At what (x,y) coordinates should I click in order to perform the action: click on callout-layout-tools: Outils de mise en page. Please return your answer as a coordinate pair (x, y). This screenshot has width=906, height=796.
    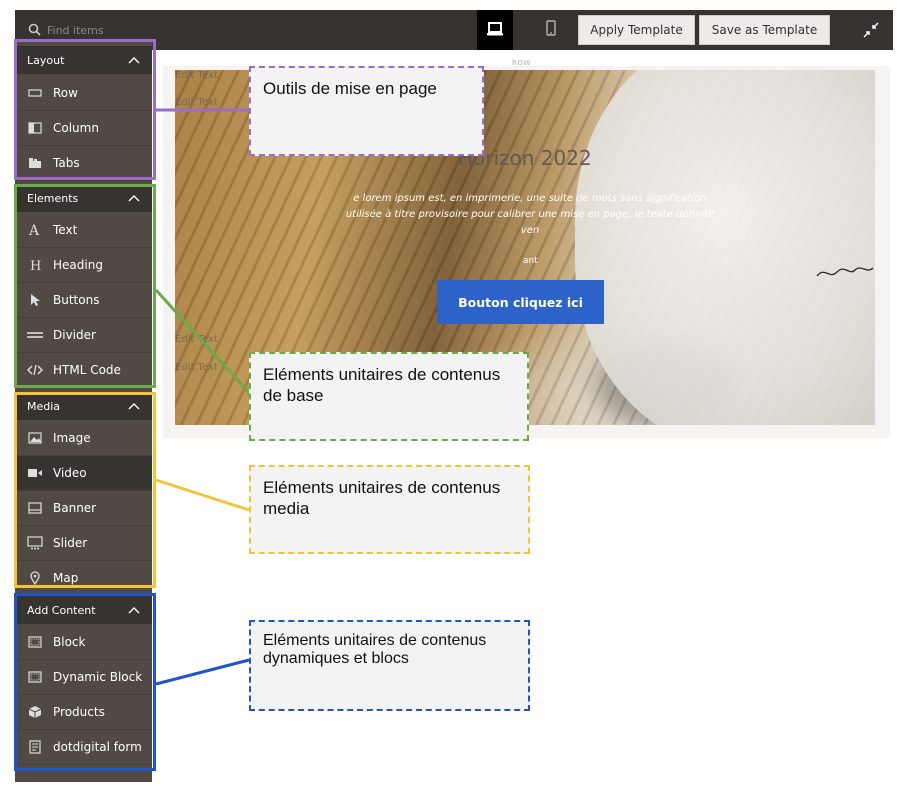
    Looking at the image, I should click on (366, 111).